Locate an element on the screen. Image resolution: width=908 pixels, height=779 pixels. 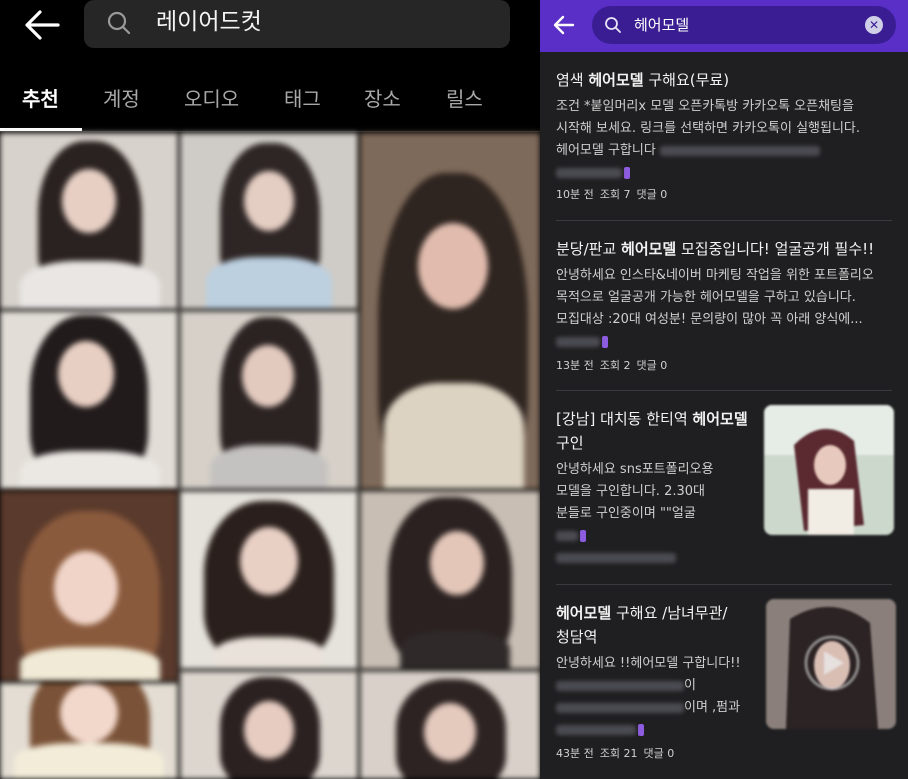
post-title: 염색 헤어모델 구해요(무료) is located at coordinates (642, 80).